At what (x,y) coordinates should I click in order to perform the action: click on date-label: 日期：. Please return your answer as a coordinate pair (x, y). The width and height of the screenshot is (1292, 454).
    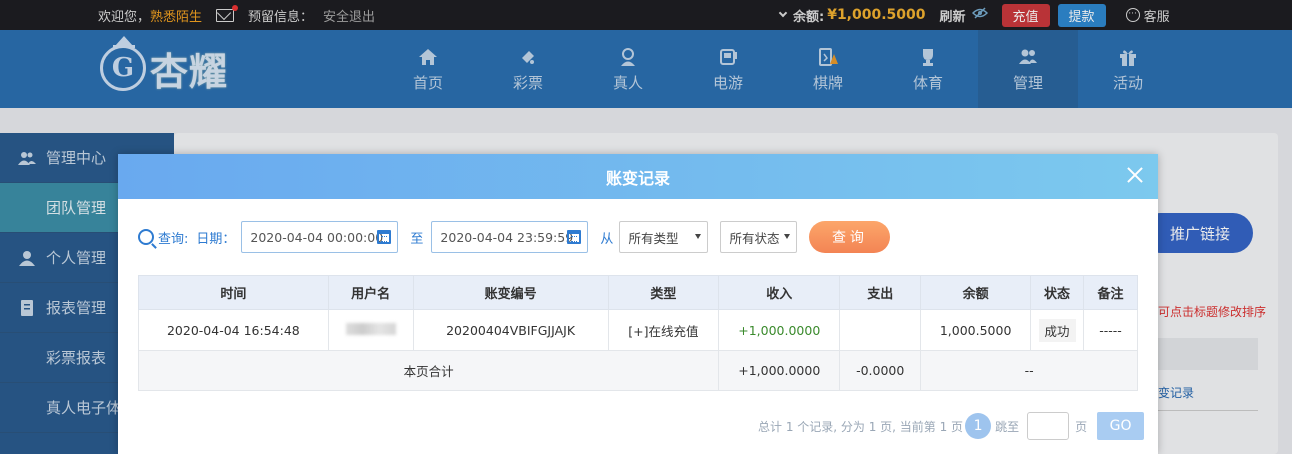
    Looking at the image, I should click on (216, 239).